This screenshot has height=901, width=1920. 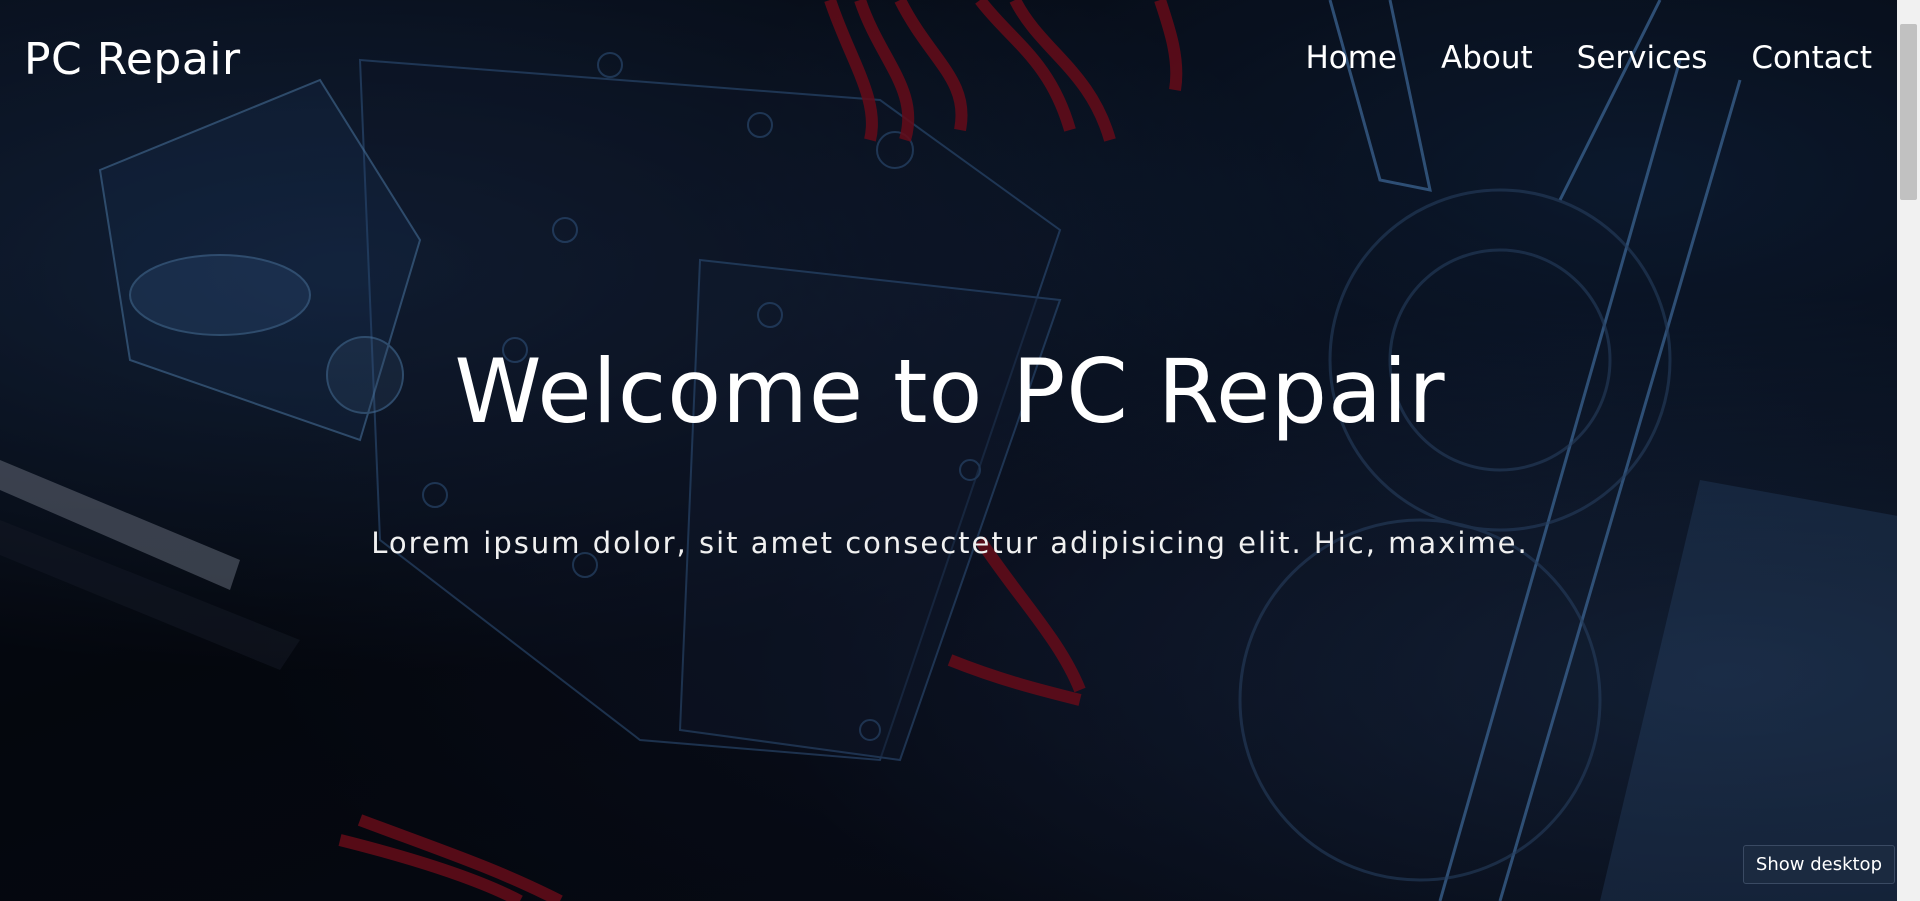 What do you see at coordinates (1642, 58) in the screenshot?
I see `nav-link-services: Services` at bounding box center [1642, 58].